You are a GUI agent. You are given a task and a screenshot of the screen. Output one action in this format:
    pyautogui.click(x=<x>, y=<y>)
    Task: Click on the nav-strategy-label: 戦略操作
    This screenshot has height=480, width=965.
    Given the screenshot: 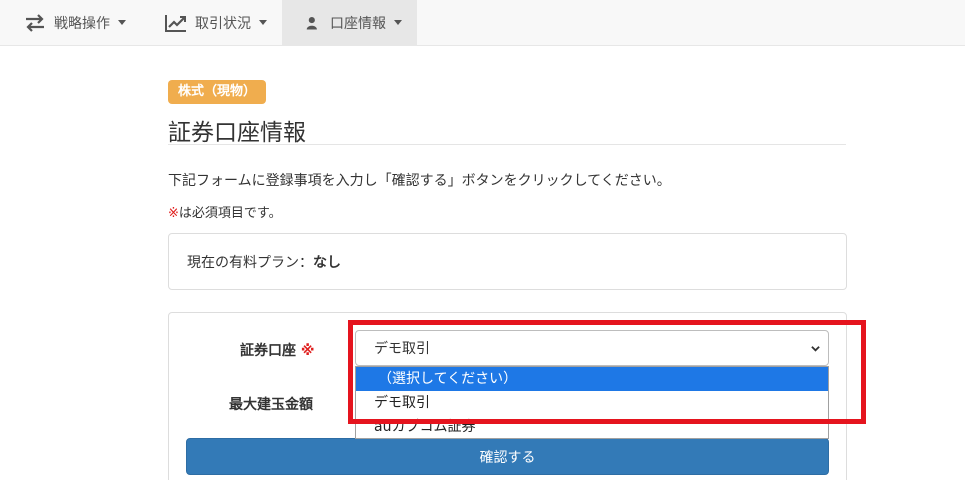 What is the action you would take?
    pyautogui.click(x=82, y=23)
    